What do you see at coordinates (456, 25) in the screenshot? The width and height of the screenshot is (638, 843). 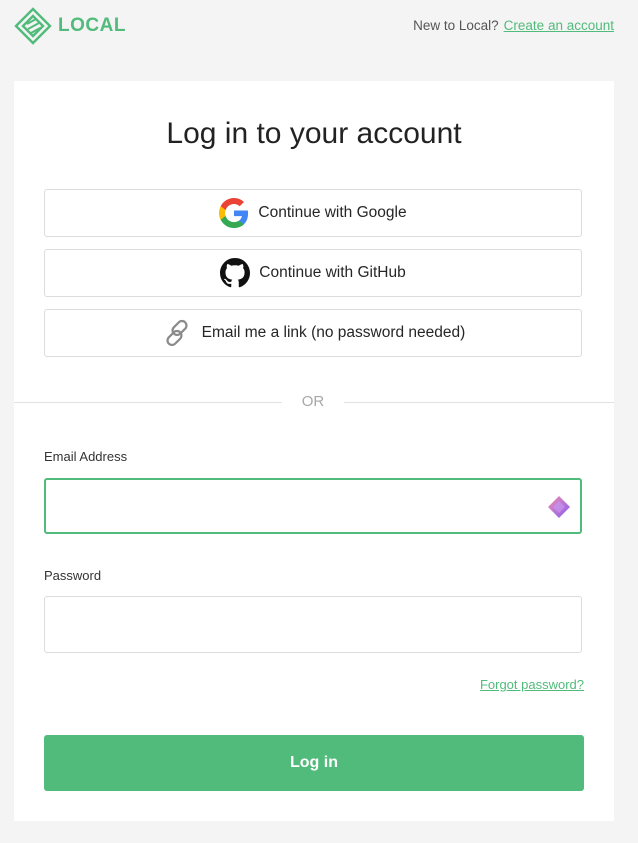 I see `signup-prompt-text: New to Local?` at bounding box center [456, 25].